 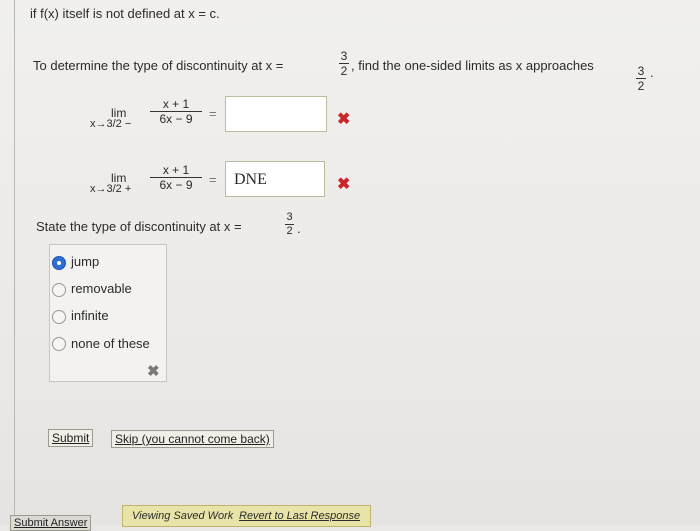 What do you see at coordinates (176, 170) in the screenshot?
I see `limit-2-numerator: x + 1` at bounding box center [176, 170].